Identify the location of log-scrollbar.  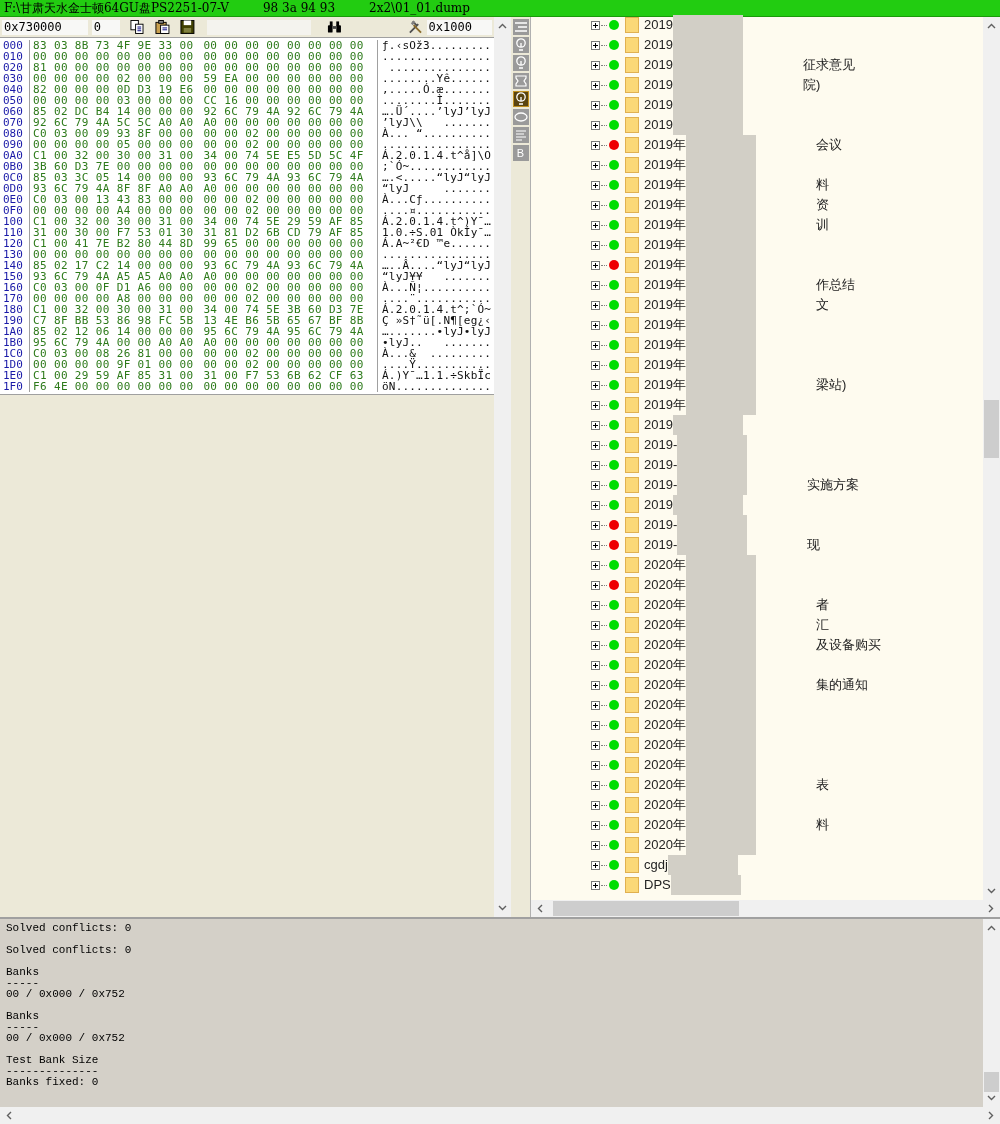
(991, 1013).